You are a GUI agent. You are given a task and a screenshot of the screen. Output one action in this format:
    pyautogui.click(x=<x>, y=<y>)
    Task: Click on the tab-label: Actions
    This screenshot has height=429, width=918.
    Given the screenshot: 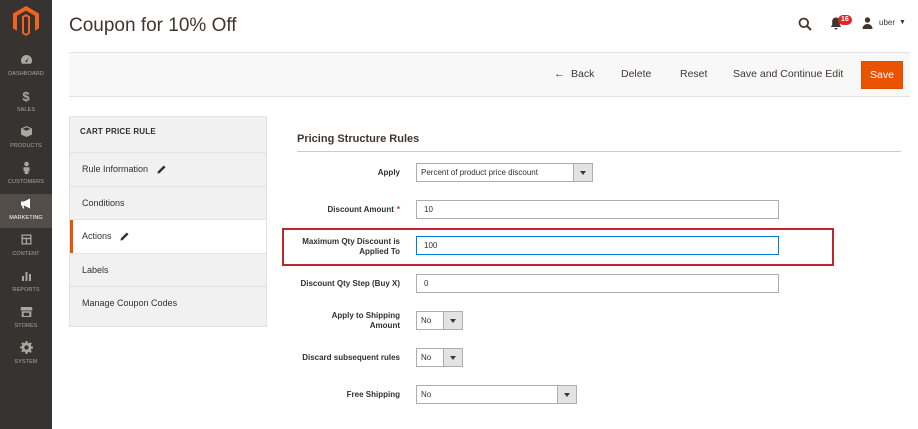 What is the action you would take?
    pyautogui.click(x=97, y=236)
    